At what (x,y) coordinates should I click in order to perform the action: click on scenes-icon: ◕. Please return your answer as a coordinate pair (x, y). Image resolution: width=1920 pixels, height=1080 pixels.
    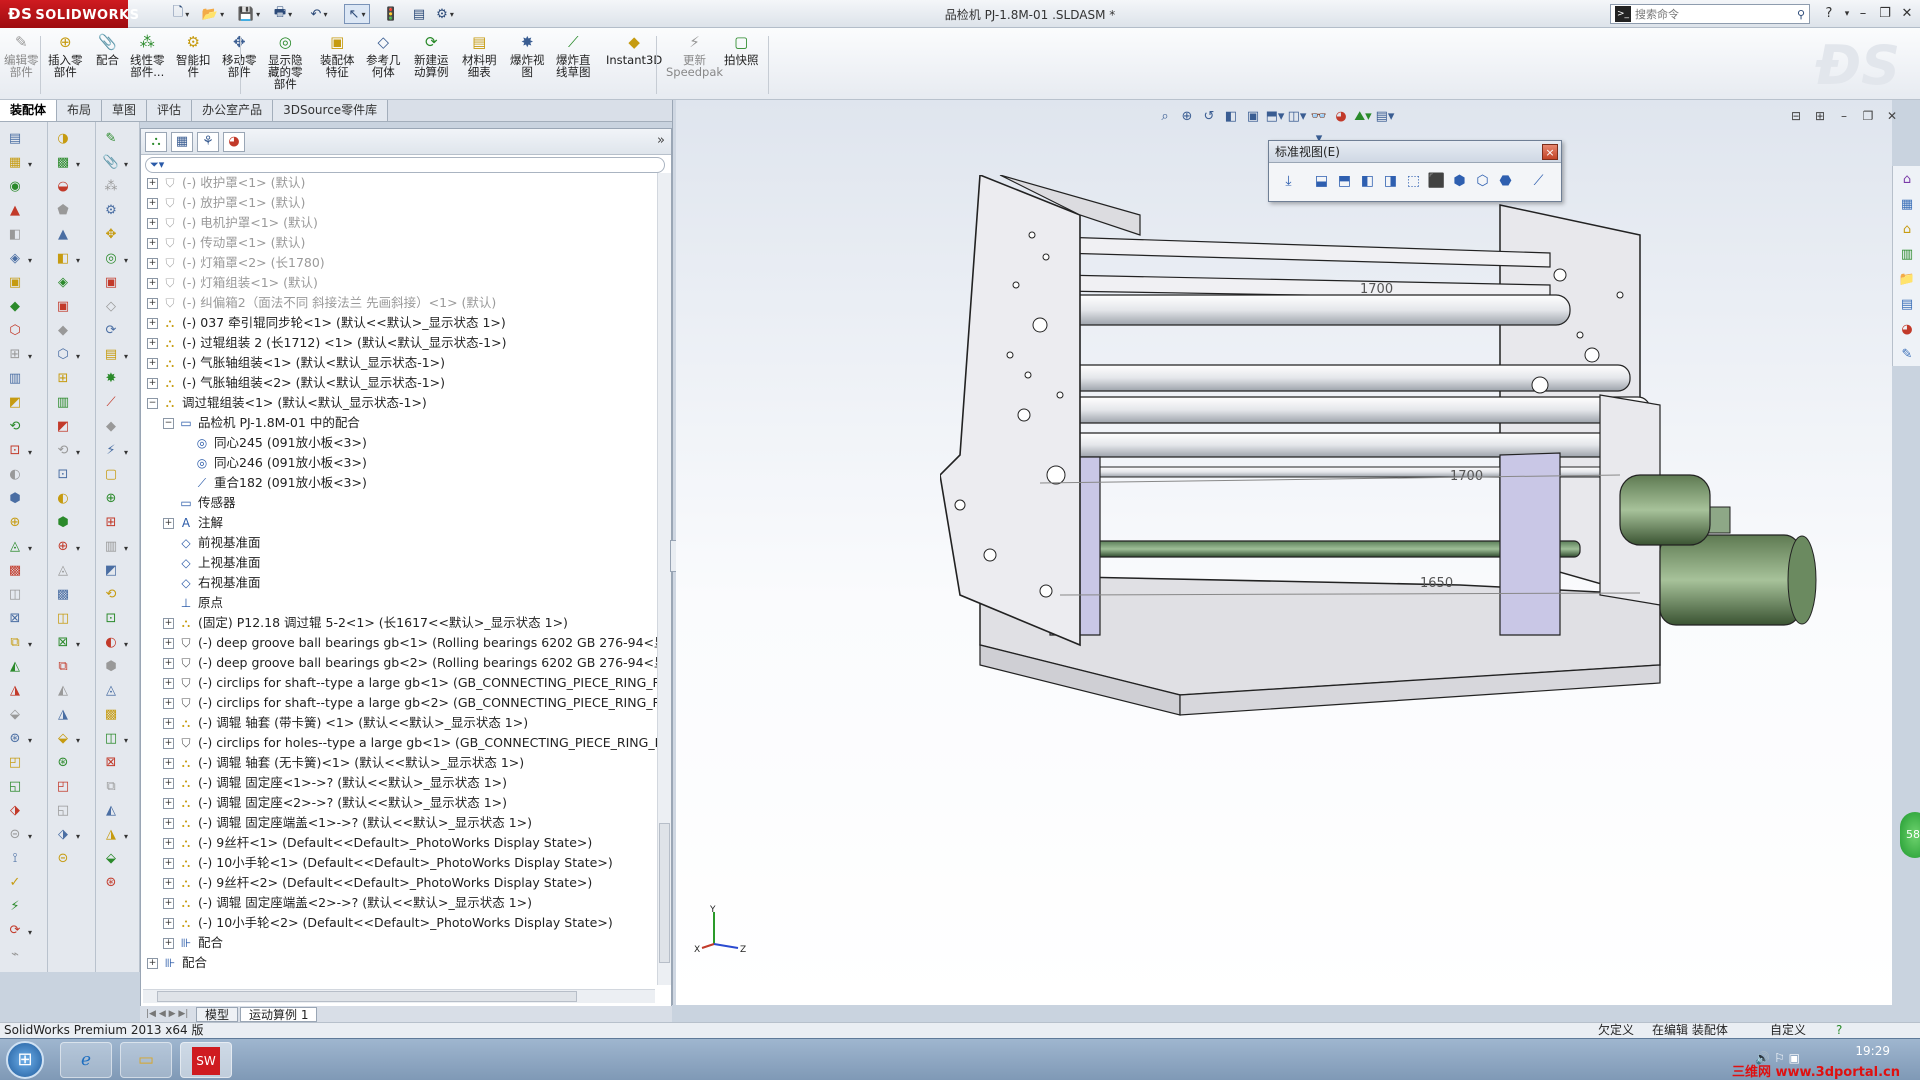
    Looking at the image, I should click on (1907, 330).